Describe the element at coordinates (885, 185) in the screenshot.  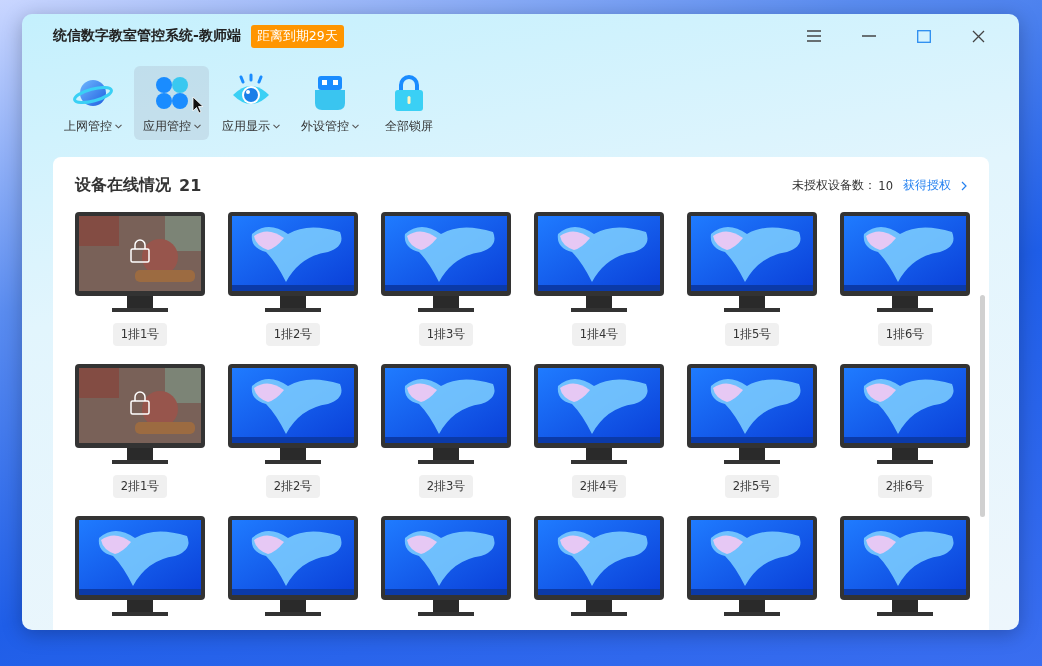
I see `unauthorized-count: 10` at that location.